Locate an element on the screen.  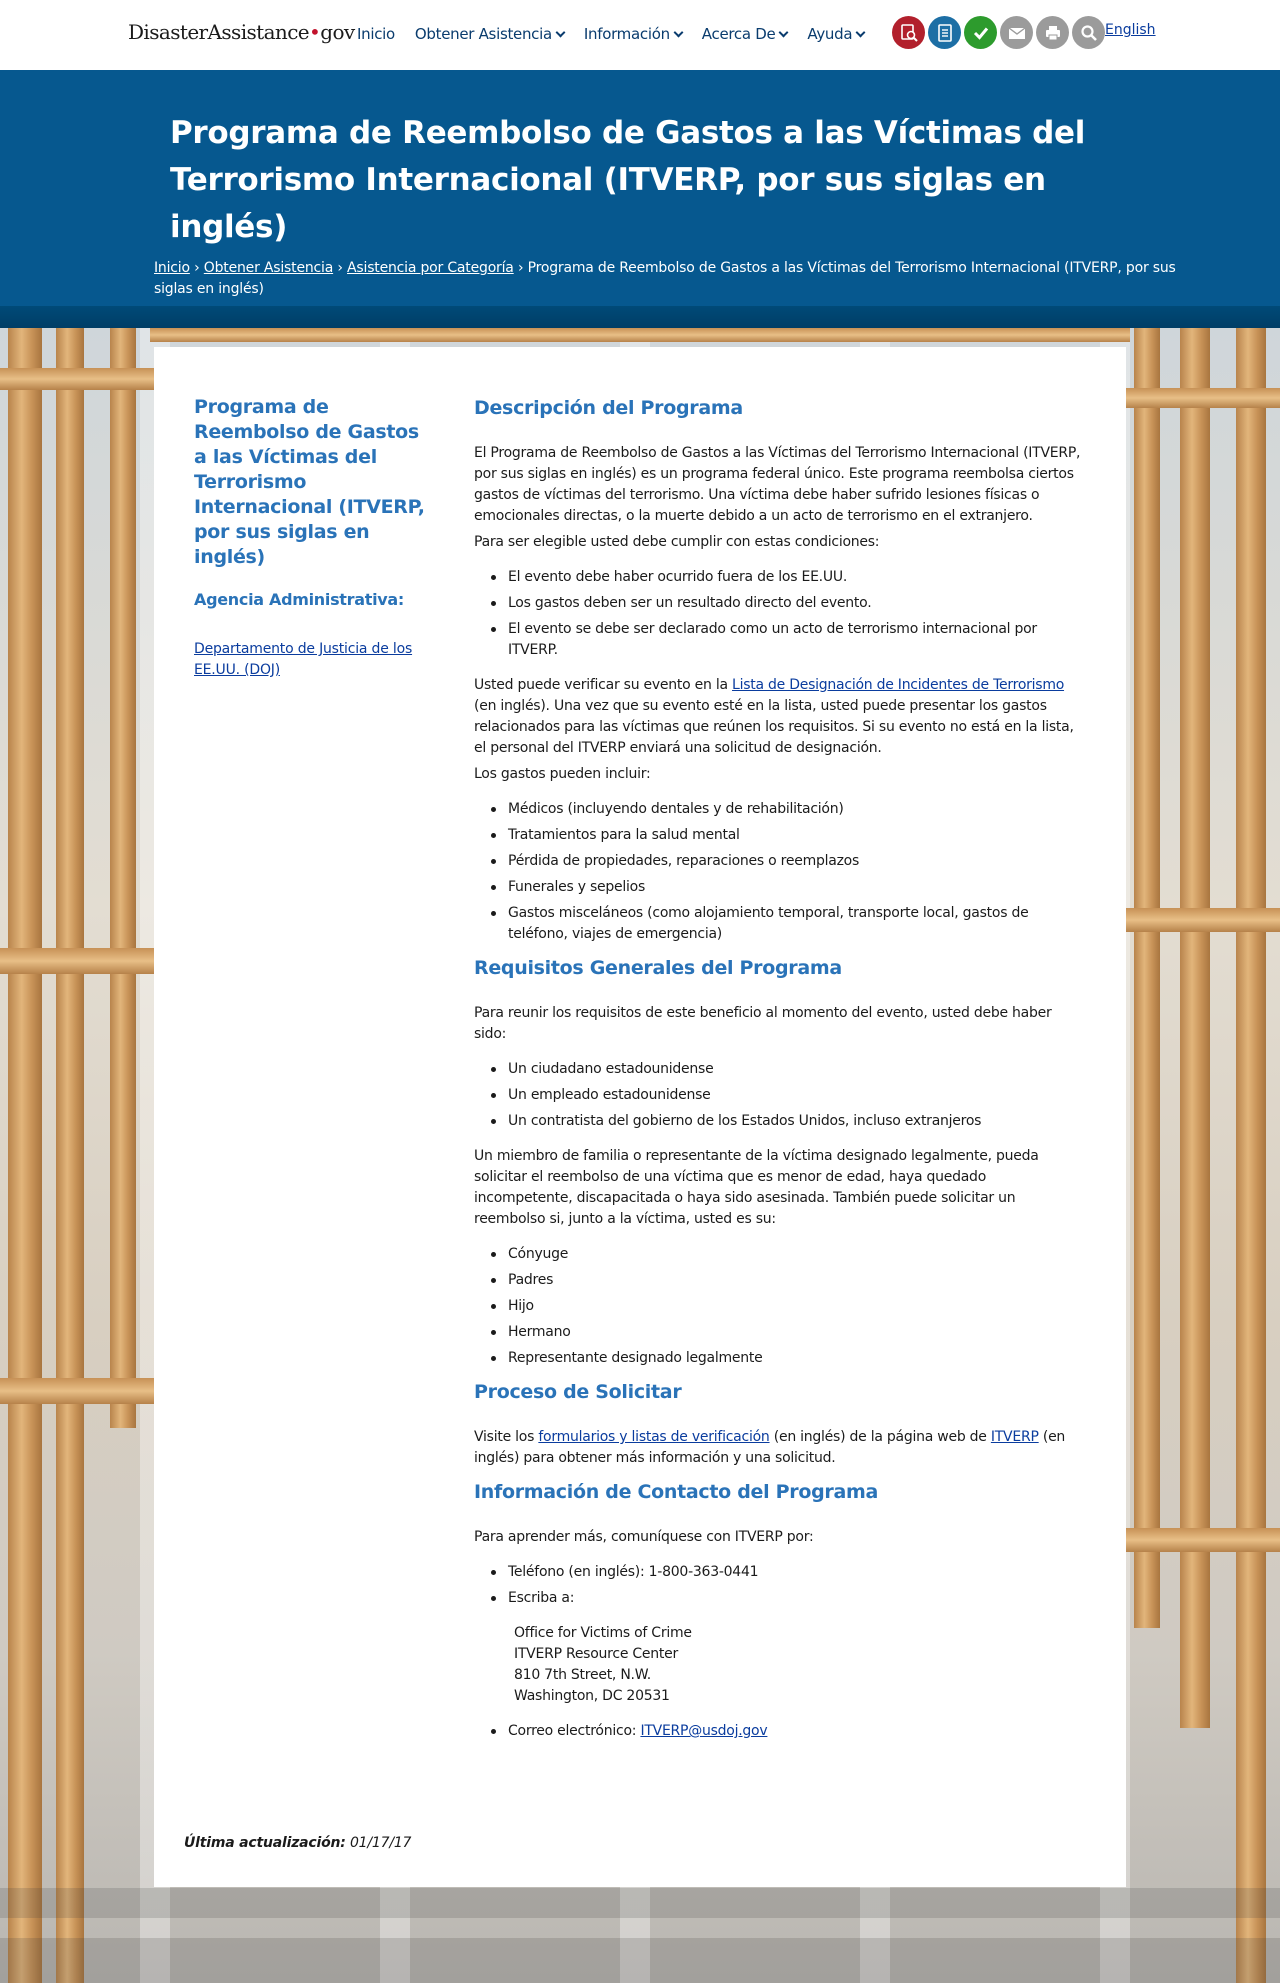
nav-item-informacion: Información is located at coordinates (633, 34).